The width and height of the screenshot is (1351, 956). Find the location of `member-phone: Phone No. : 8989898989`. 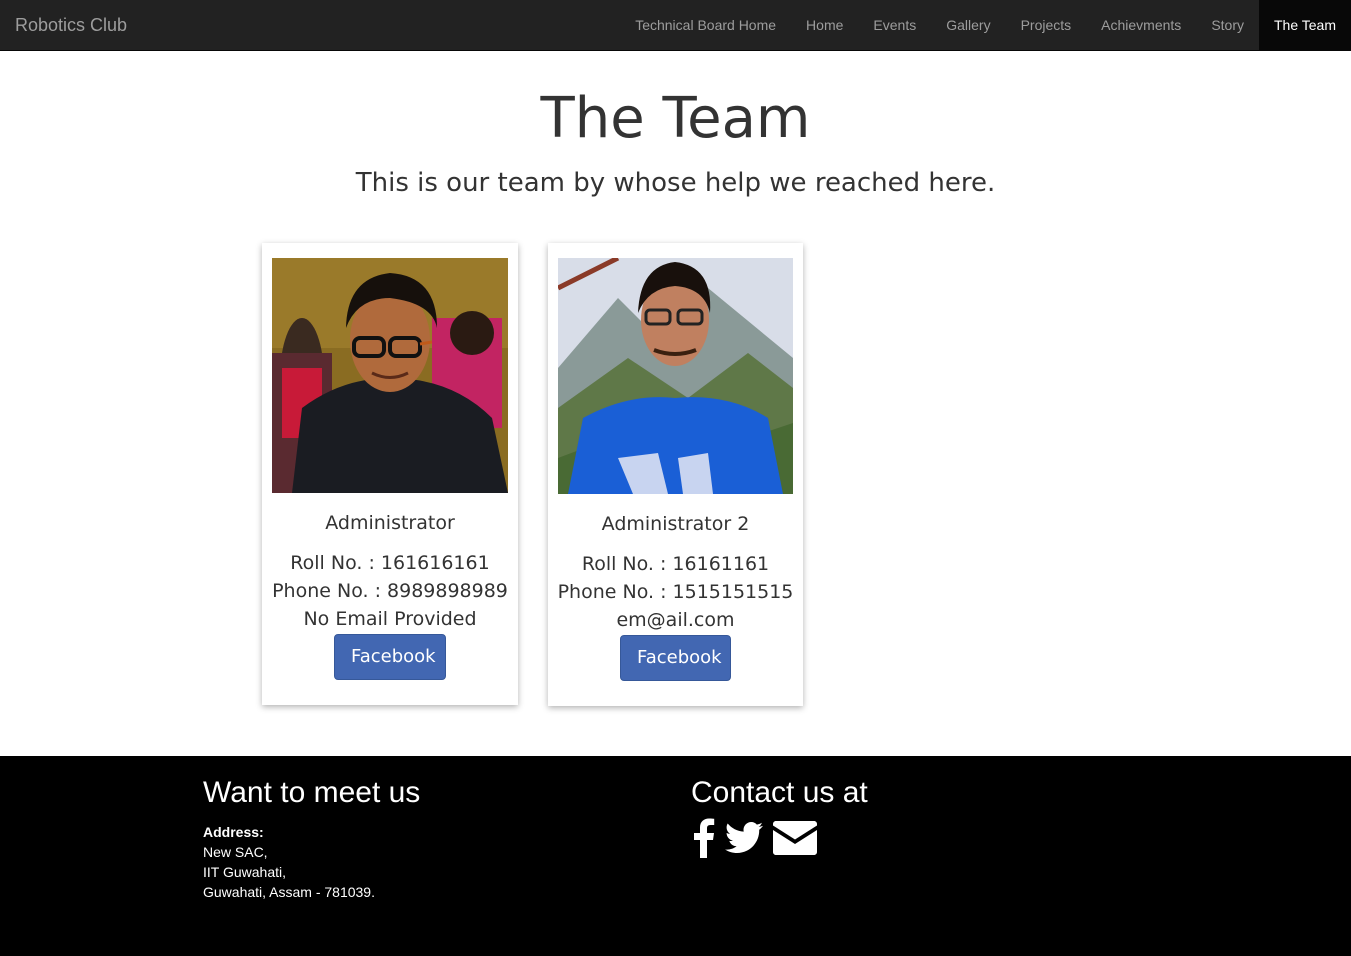

member-phone: Phone No. : 8989898989 is located at coordinates (390, 591).